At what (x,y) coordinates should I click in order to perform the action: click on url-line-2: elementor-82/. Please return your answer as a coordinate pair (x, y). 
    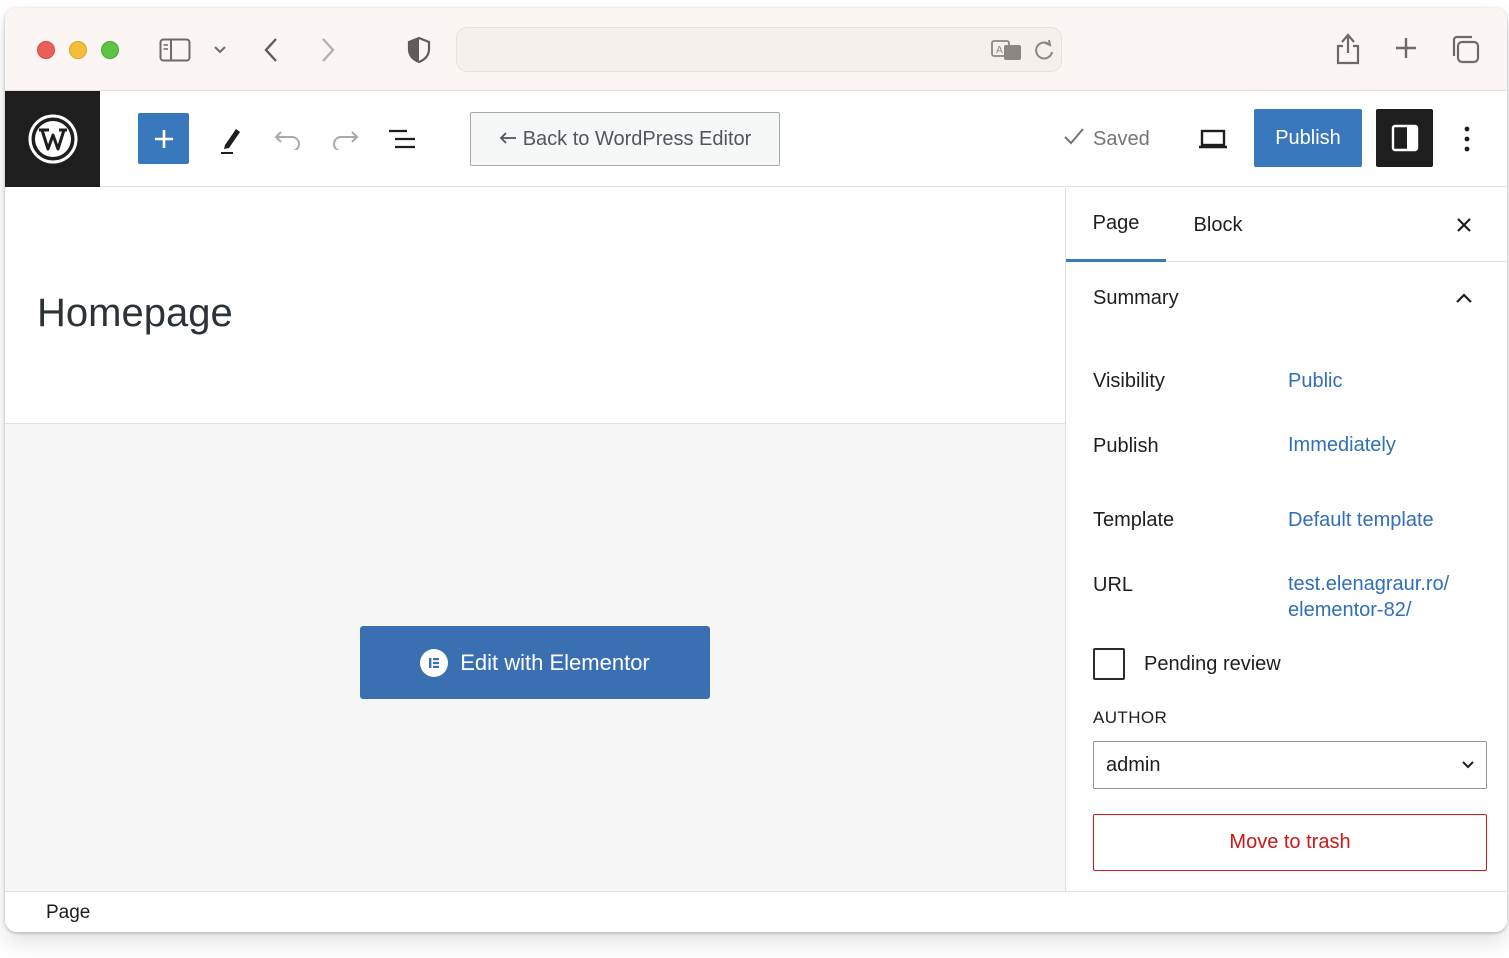
    Looking at the image, I should click on (1350, 610).